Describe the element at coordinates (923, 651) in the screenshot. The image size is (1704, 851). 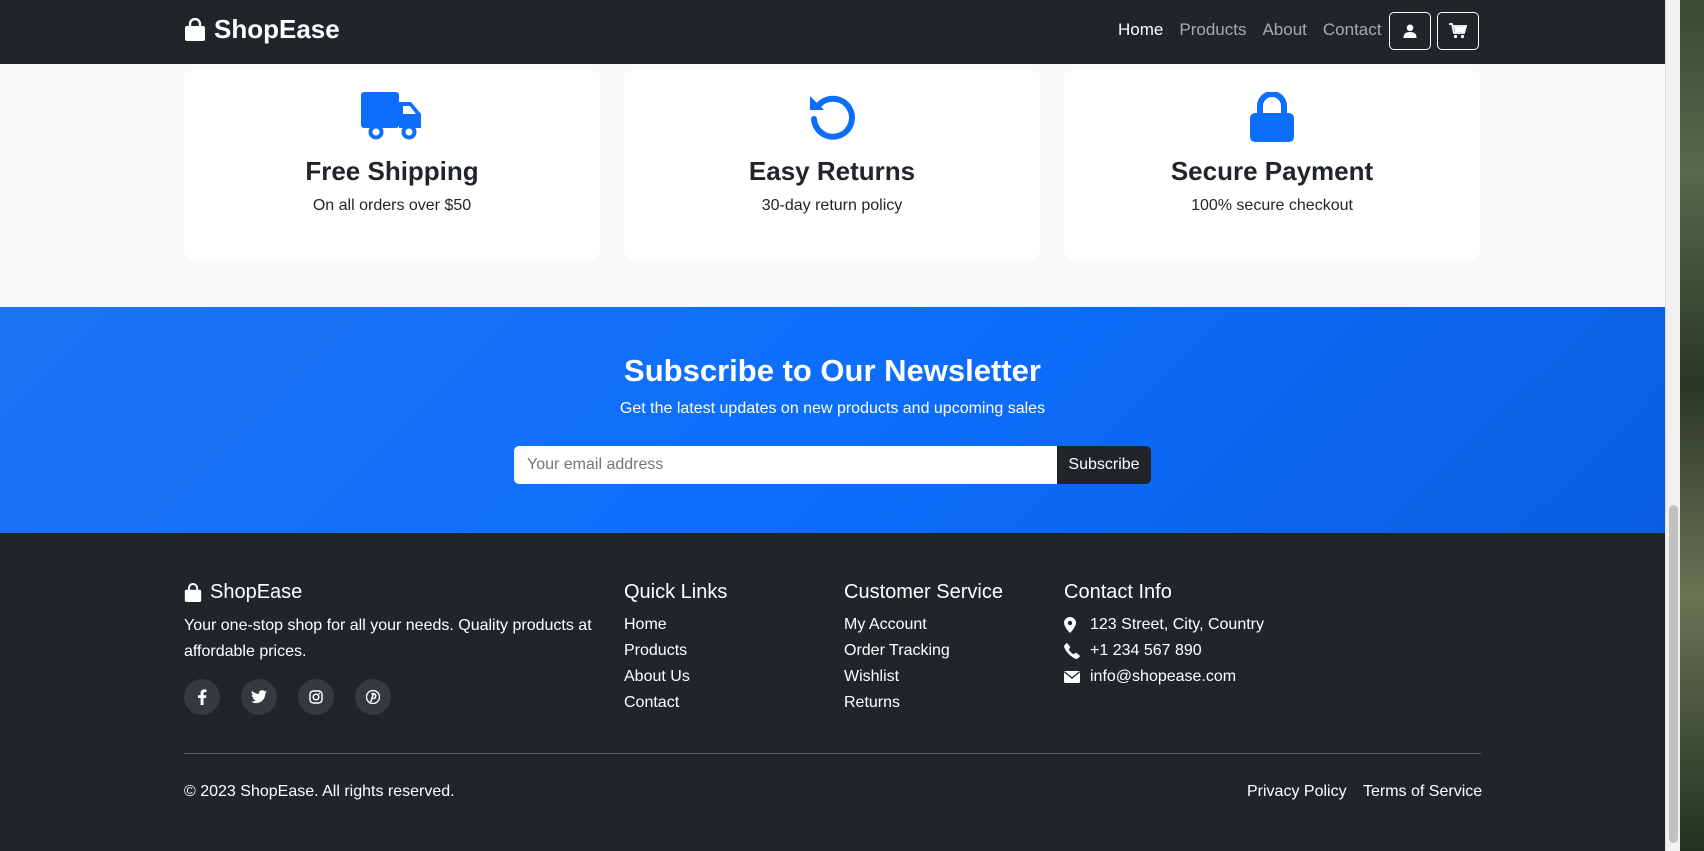
I see `footer-link-order-tracking: Order Tracking` at that location.